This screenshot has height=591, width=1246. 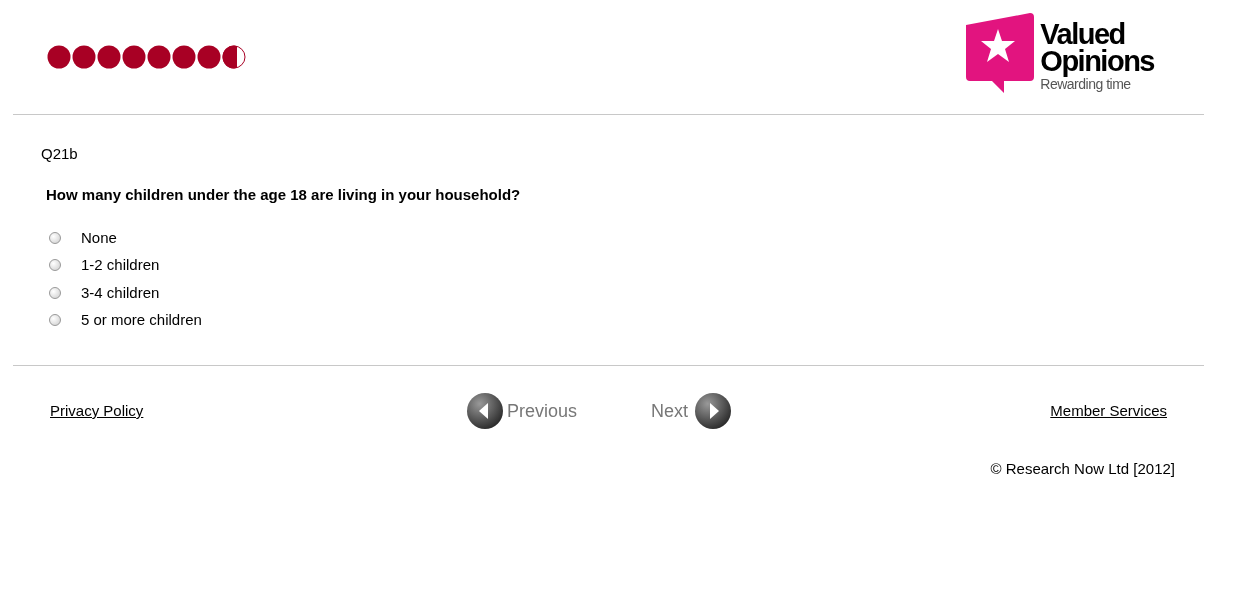 I want to click on privacy-policy-link: Privacy Policy, so click(x=258, y=411).